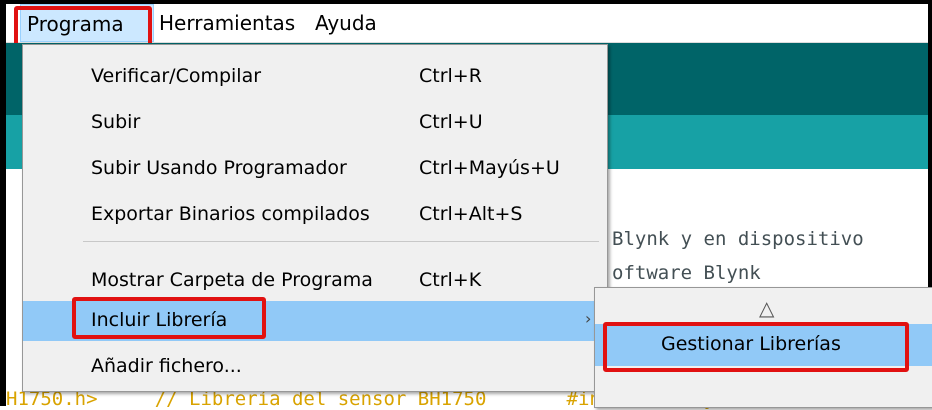 The height and width of the screenshot is (410, 932). Describe the element at coordinates (341, 241) in the screenshot. I see `menu-separator` at that location.